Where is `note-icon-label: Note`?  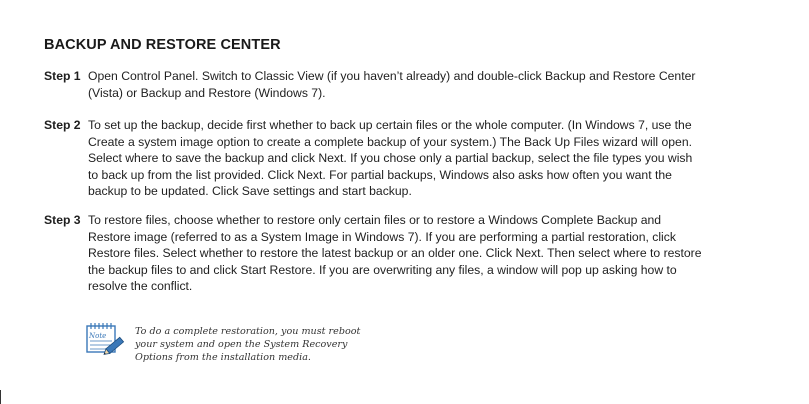 note-icon-label: Note is located at coordinates (97, 336).